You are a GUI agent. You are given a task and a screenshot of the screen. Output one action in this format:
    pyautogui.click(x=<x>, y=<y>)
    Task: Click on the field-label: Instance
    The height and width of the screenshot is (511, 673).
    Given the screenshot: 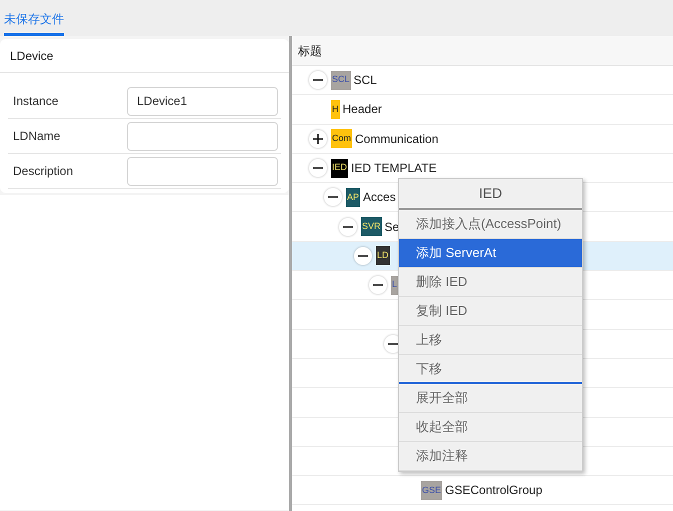 What is the action you would take?
    pyautogui.click(x=36, y=101)
    